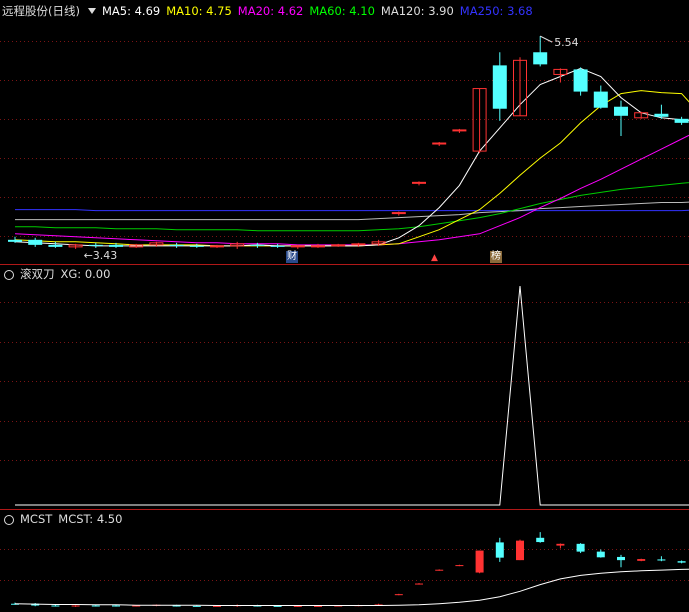 This screenshot has width=689, height=612. What do you see at coordinates (59, 274) in the screenshot?
I see `xg-panel-header: 滚双刀 XG: 0.00` at bounding box center [59, 274].